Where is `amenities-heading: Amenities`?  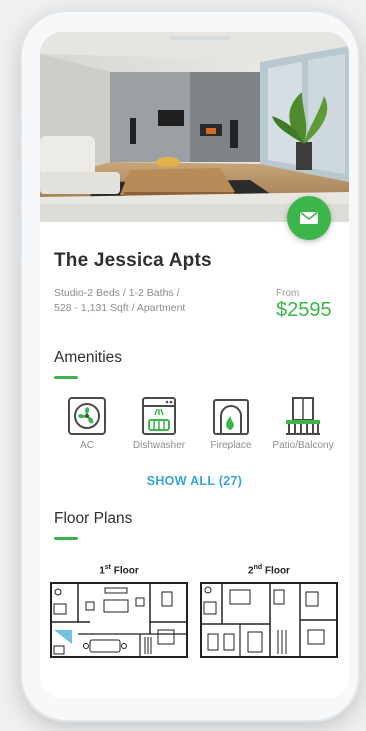
amenities-heading: Amenities is located at coordinates (88, 357).